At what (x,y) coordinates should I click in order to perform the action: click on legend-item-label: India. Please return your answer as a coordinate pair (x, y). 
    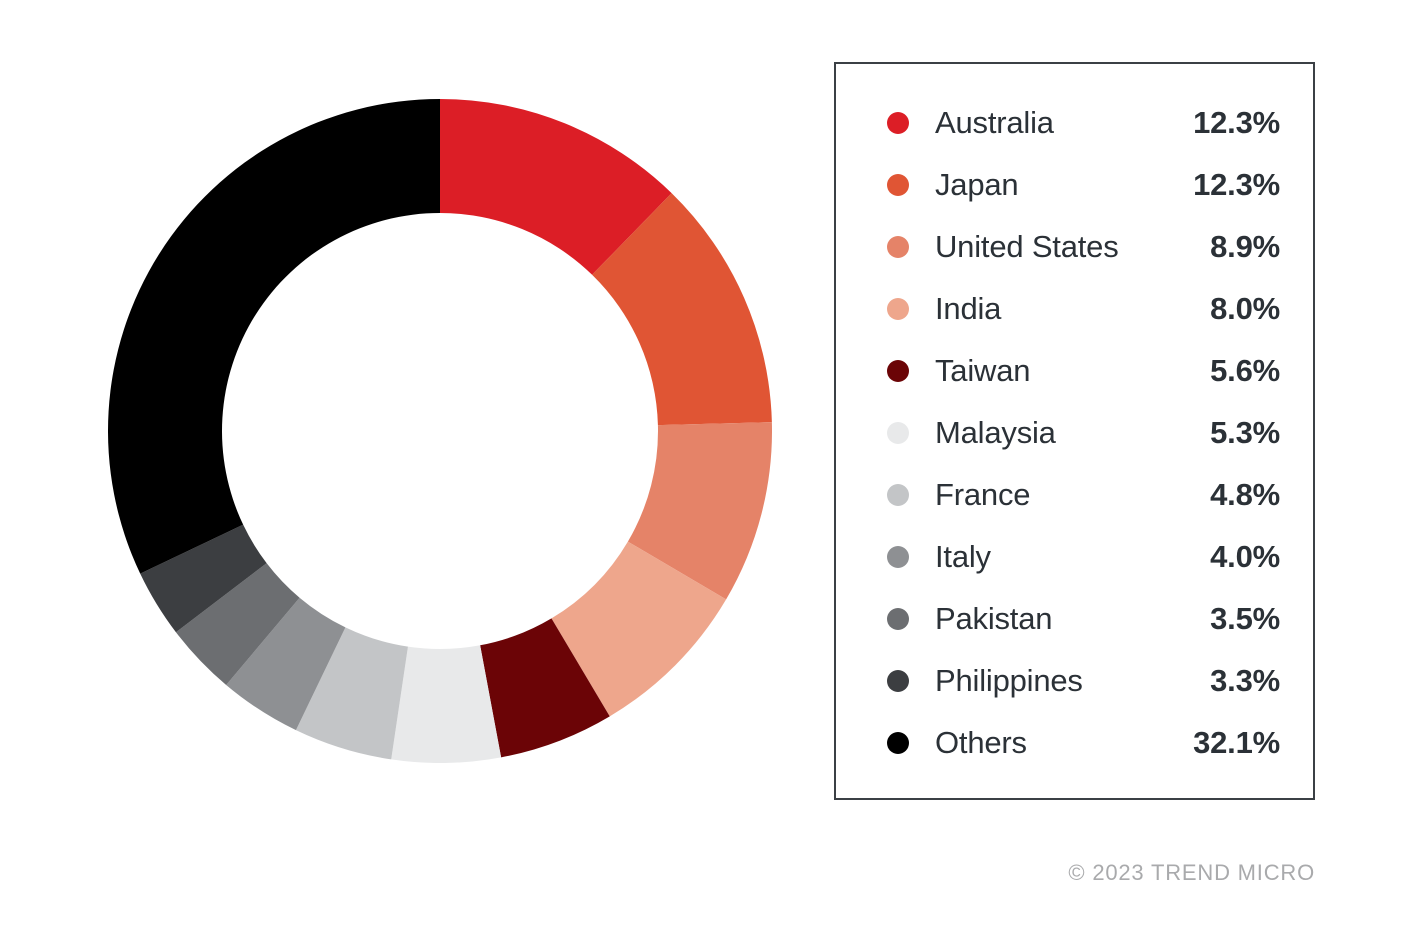
    Looking at the image, I should click on (968, 308).